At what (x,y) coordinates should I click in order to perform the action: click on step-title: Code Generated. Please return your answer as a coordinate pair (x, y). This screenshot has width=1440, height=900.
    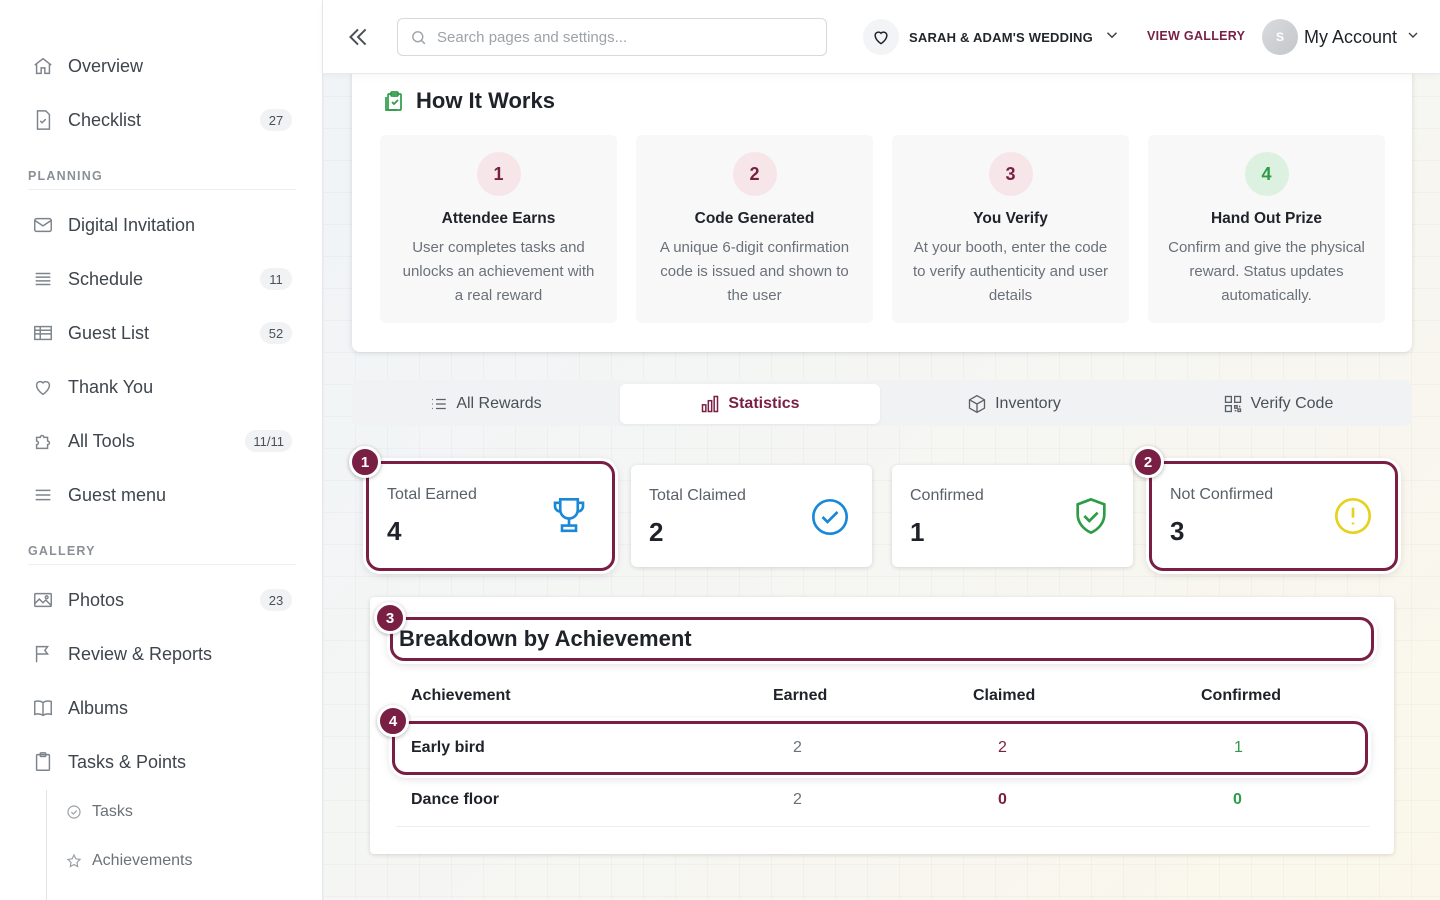
    Looking at the image, I should click on (754, 218).